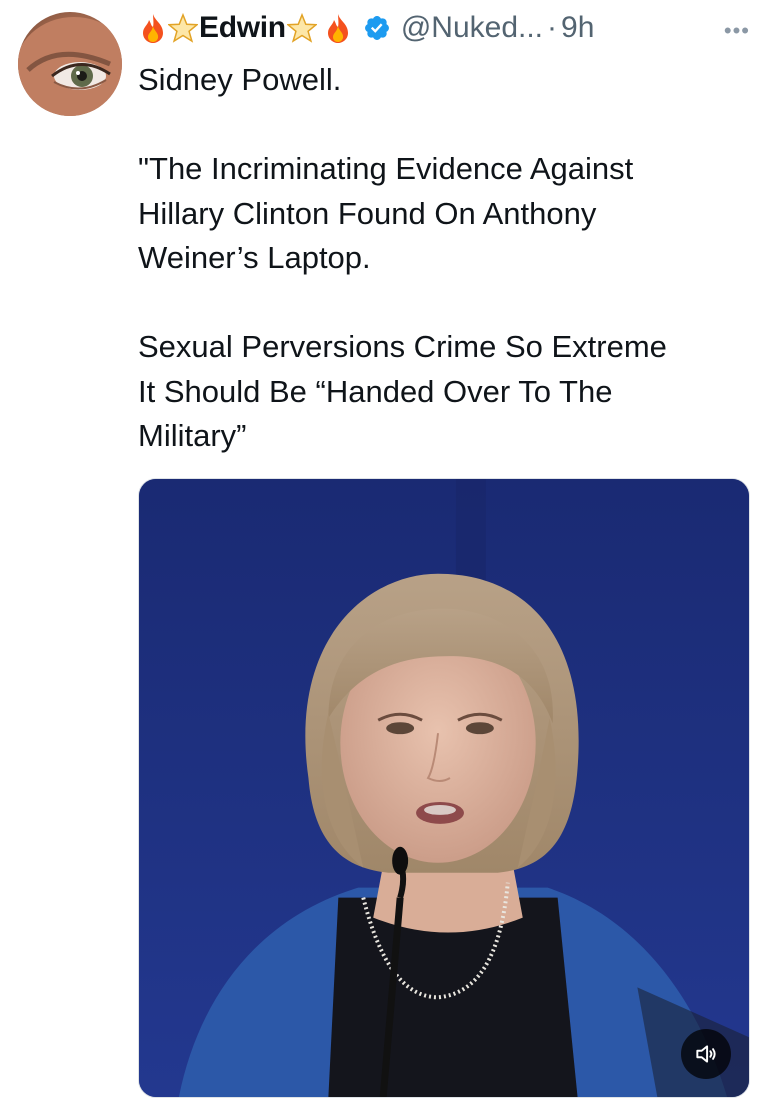 Image resolution: width=768 pixels, height=1103 pixels. I want to click on mute-button, so click(706, 1054).